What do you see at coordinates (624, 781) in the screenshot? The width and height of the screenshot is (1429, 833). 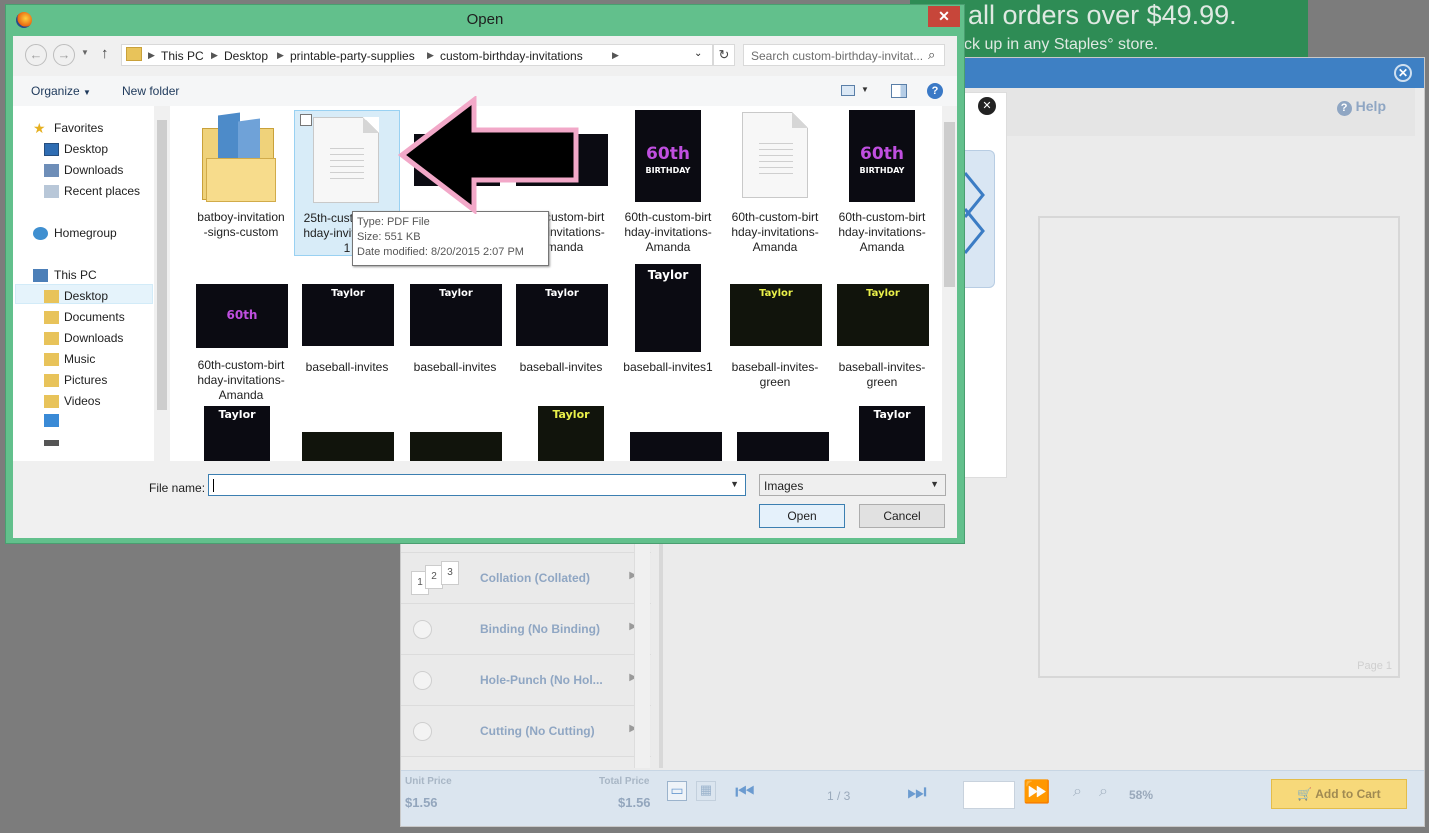 I see `total-price-label: Total Price` at bounding box center [624, 781].